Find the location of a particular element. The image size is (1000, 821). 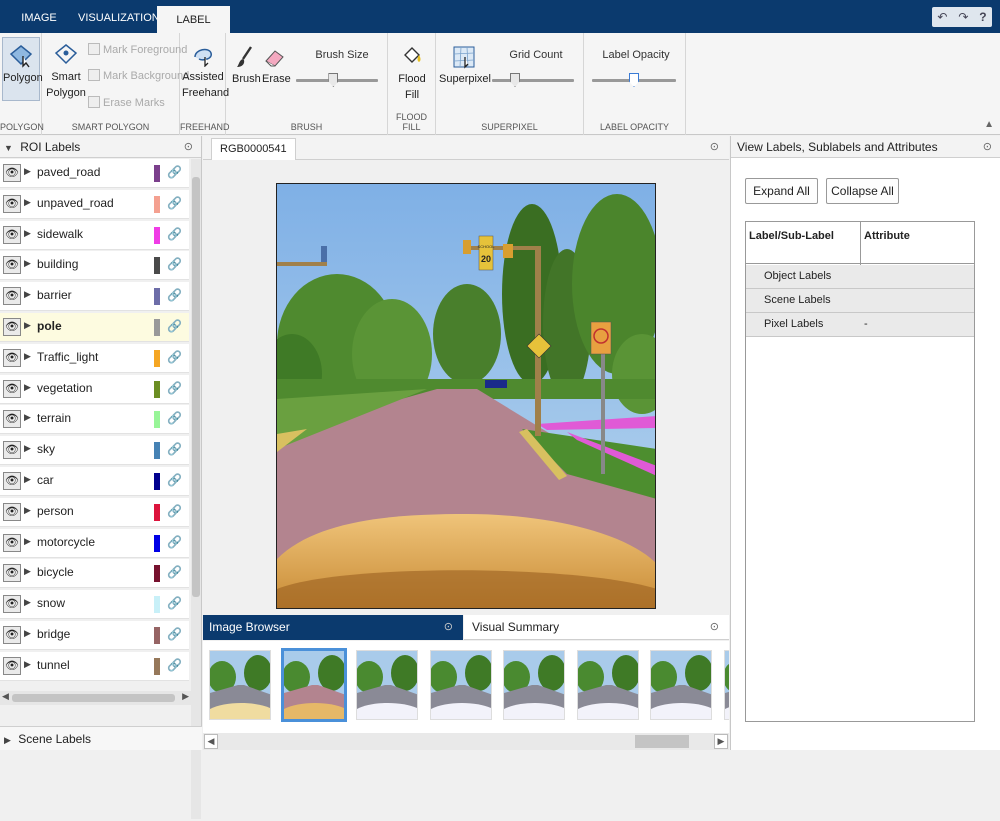

label-opacity-slider is located at coordinates (634, 81).